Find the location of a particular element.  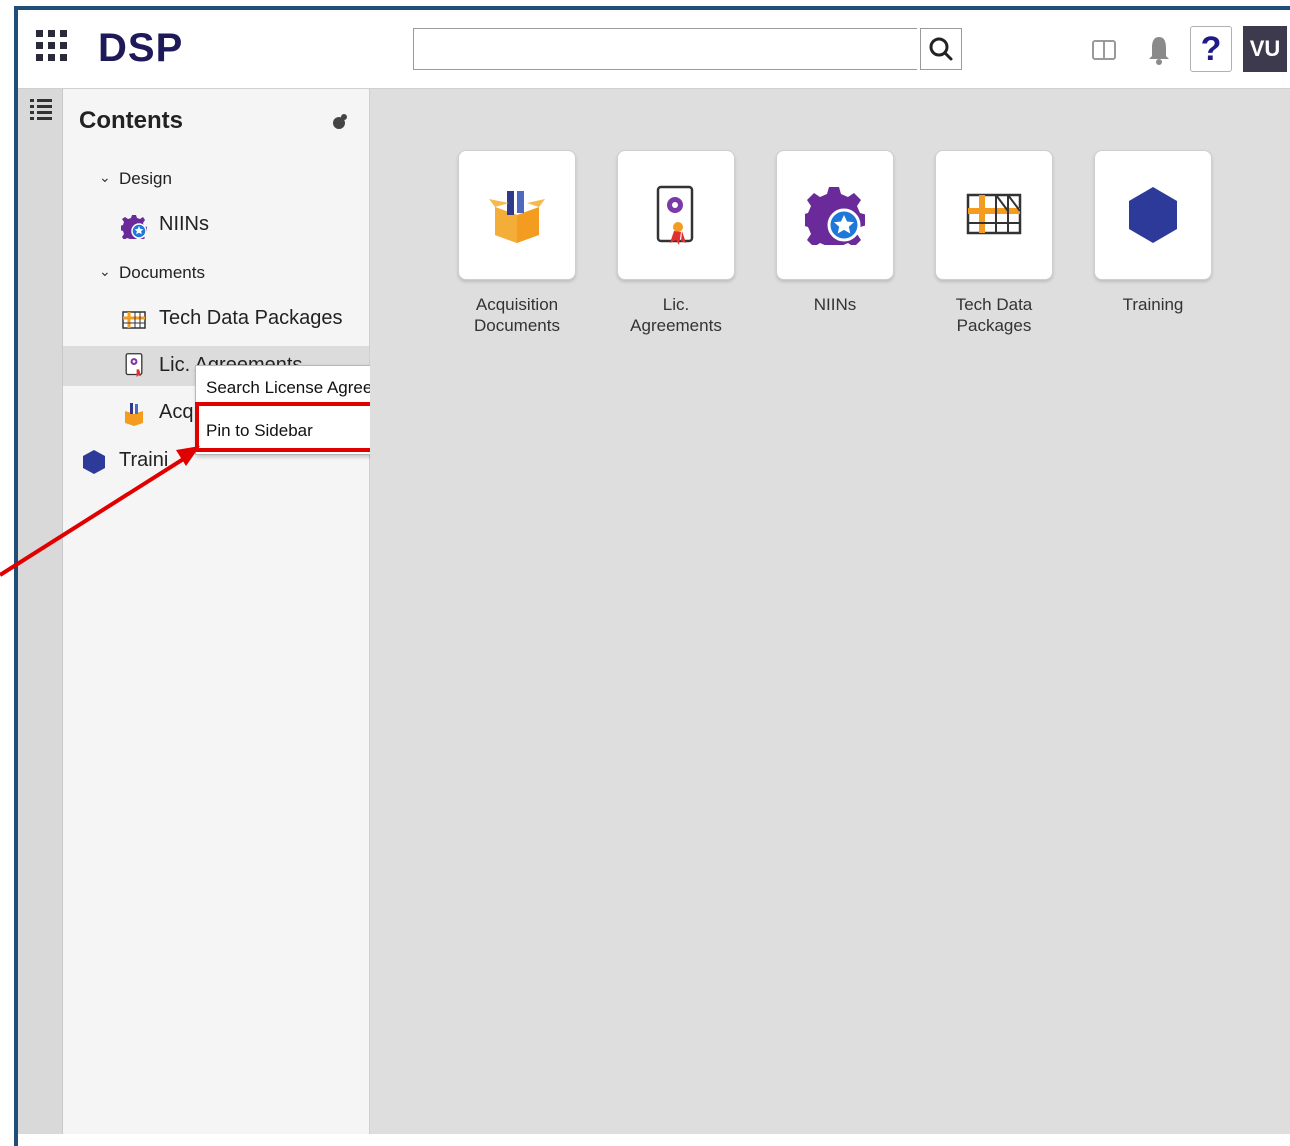

tree-item-niins: NIINs is located at coordinates (216, 225).